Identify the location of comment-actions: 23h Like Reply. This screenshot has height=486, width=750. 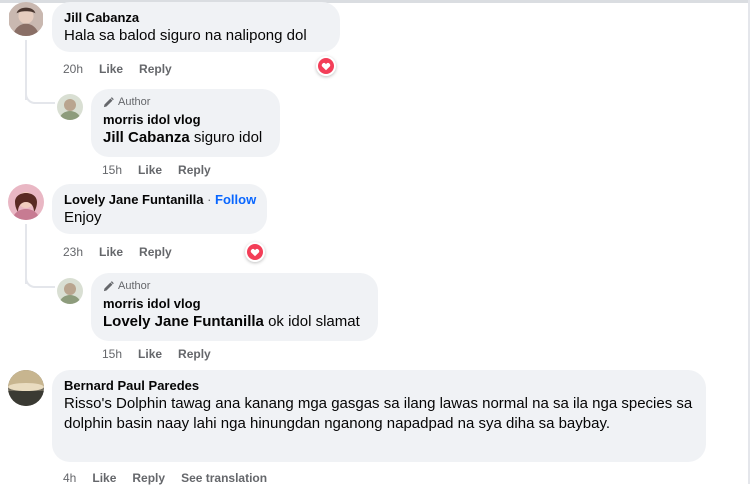
(117, 252).